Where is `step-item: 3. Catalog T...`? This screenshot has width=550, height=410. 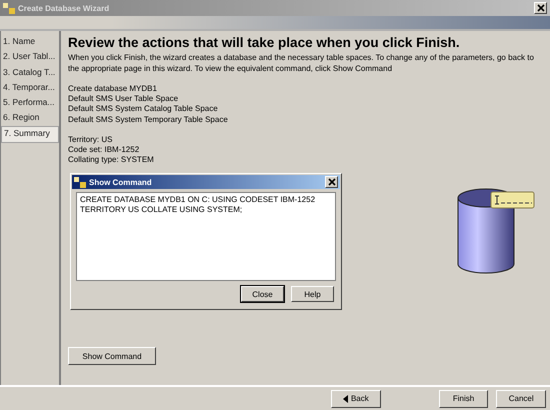 step-item: 3. Catalog T... is located at coordinates (30, 72).